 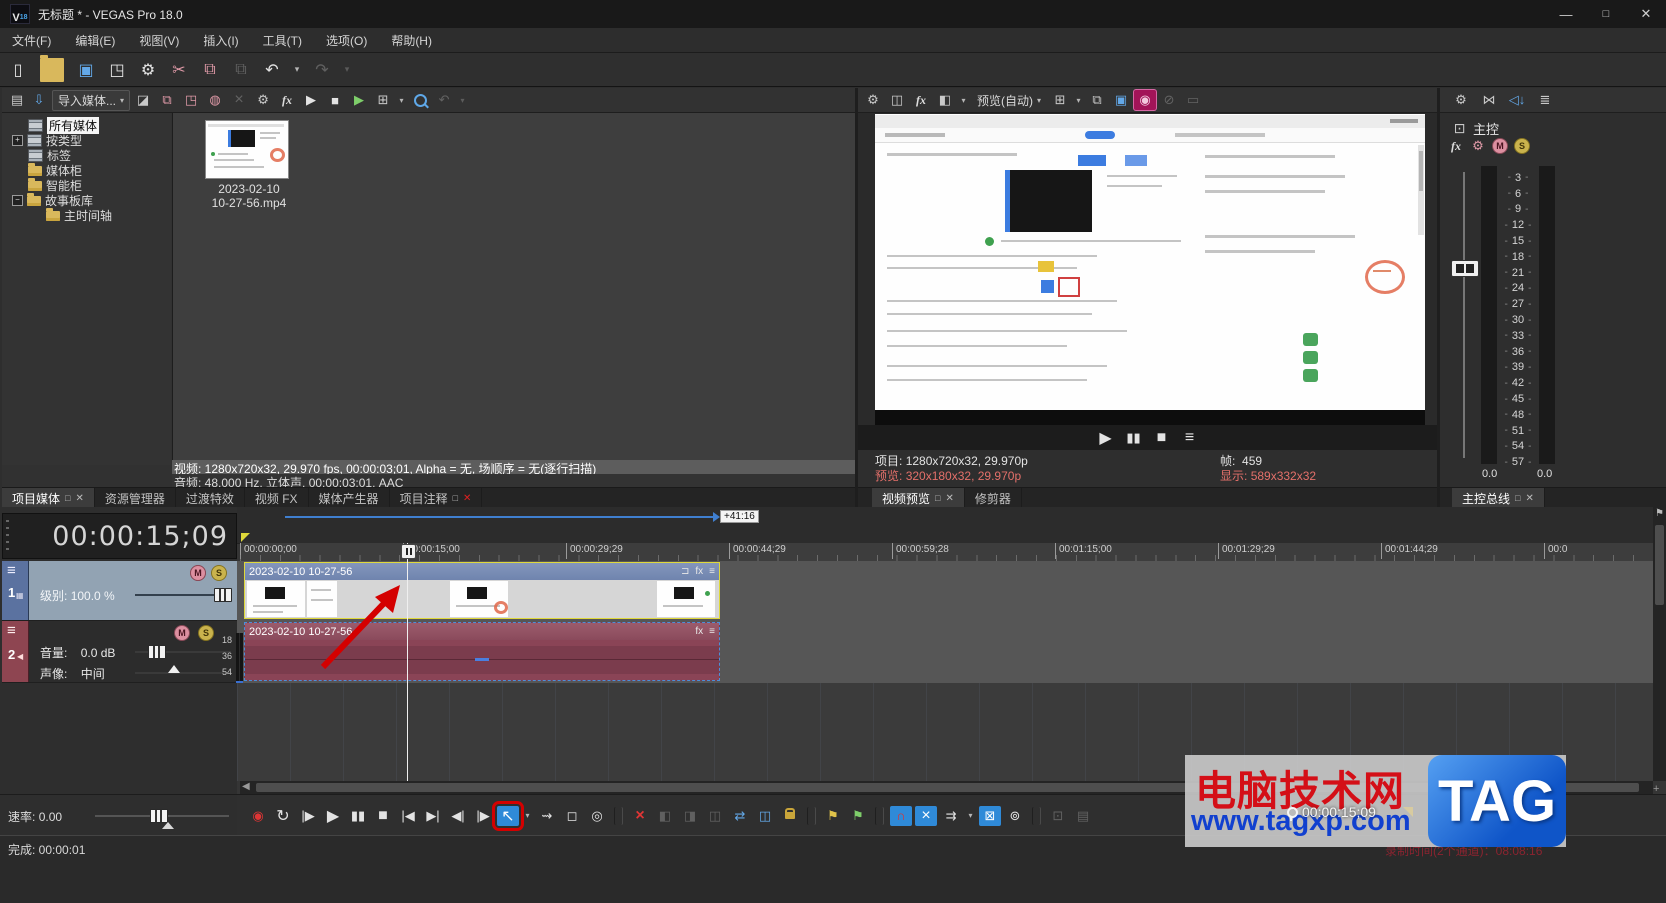 What do you see at coordinates (873, 100) in the screenshot?
I see `preview-properties-icon: ⚙` at bounding box center [873, 100].